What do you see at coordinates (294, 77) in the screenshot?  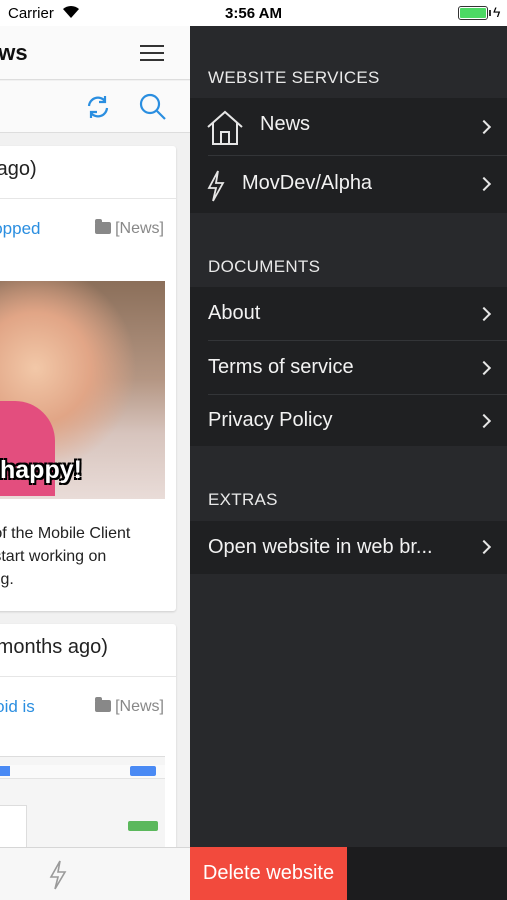 I see `section-title: WEBSITE SERVICES` at bounding box center [294, 77].